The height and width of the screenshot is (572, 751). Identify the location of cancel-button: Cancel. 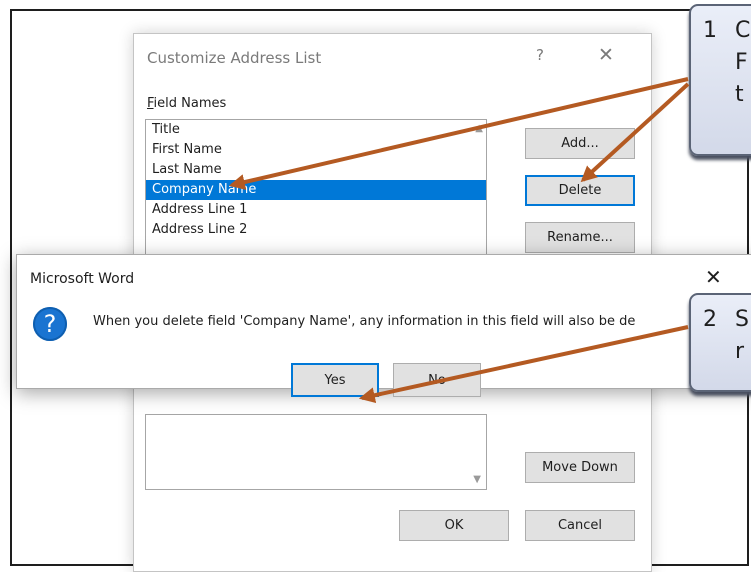
(580, 525).